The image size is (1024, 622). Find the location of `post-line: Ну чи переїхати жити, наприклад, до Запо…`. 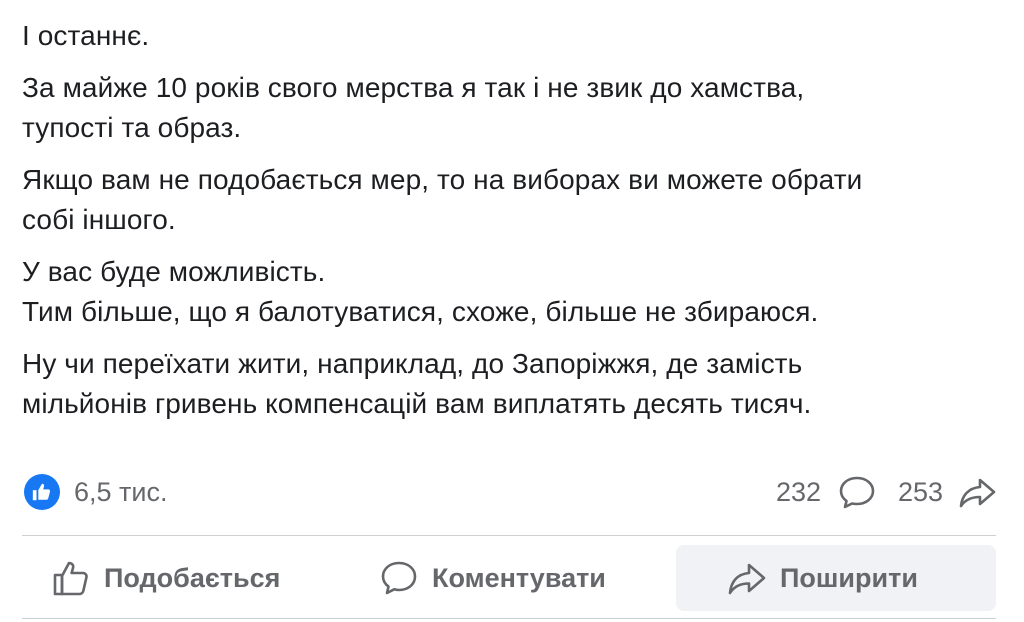

post-line: Ну чи переїхати жити, наприклад, до Запо… is located at coordinates (412, 363).